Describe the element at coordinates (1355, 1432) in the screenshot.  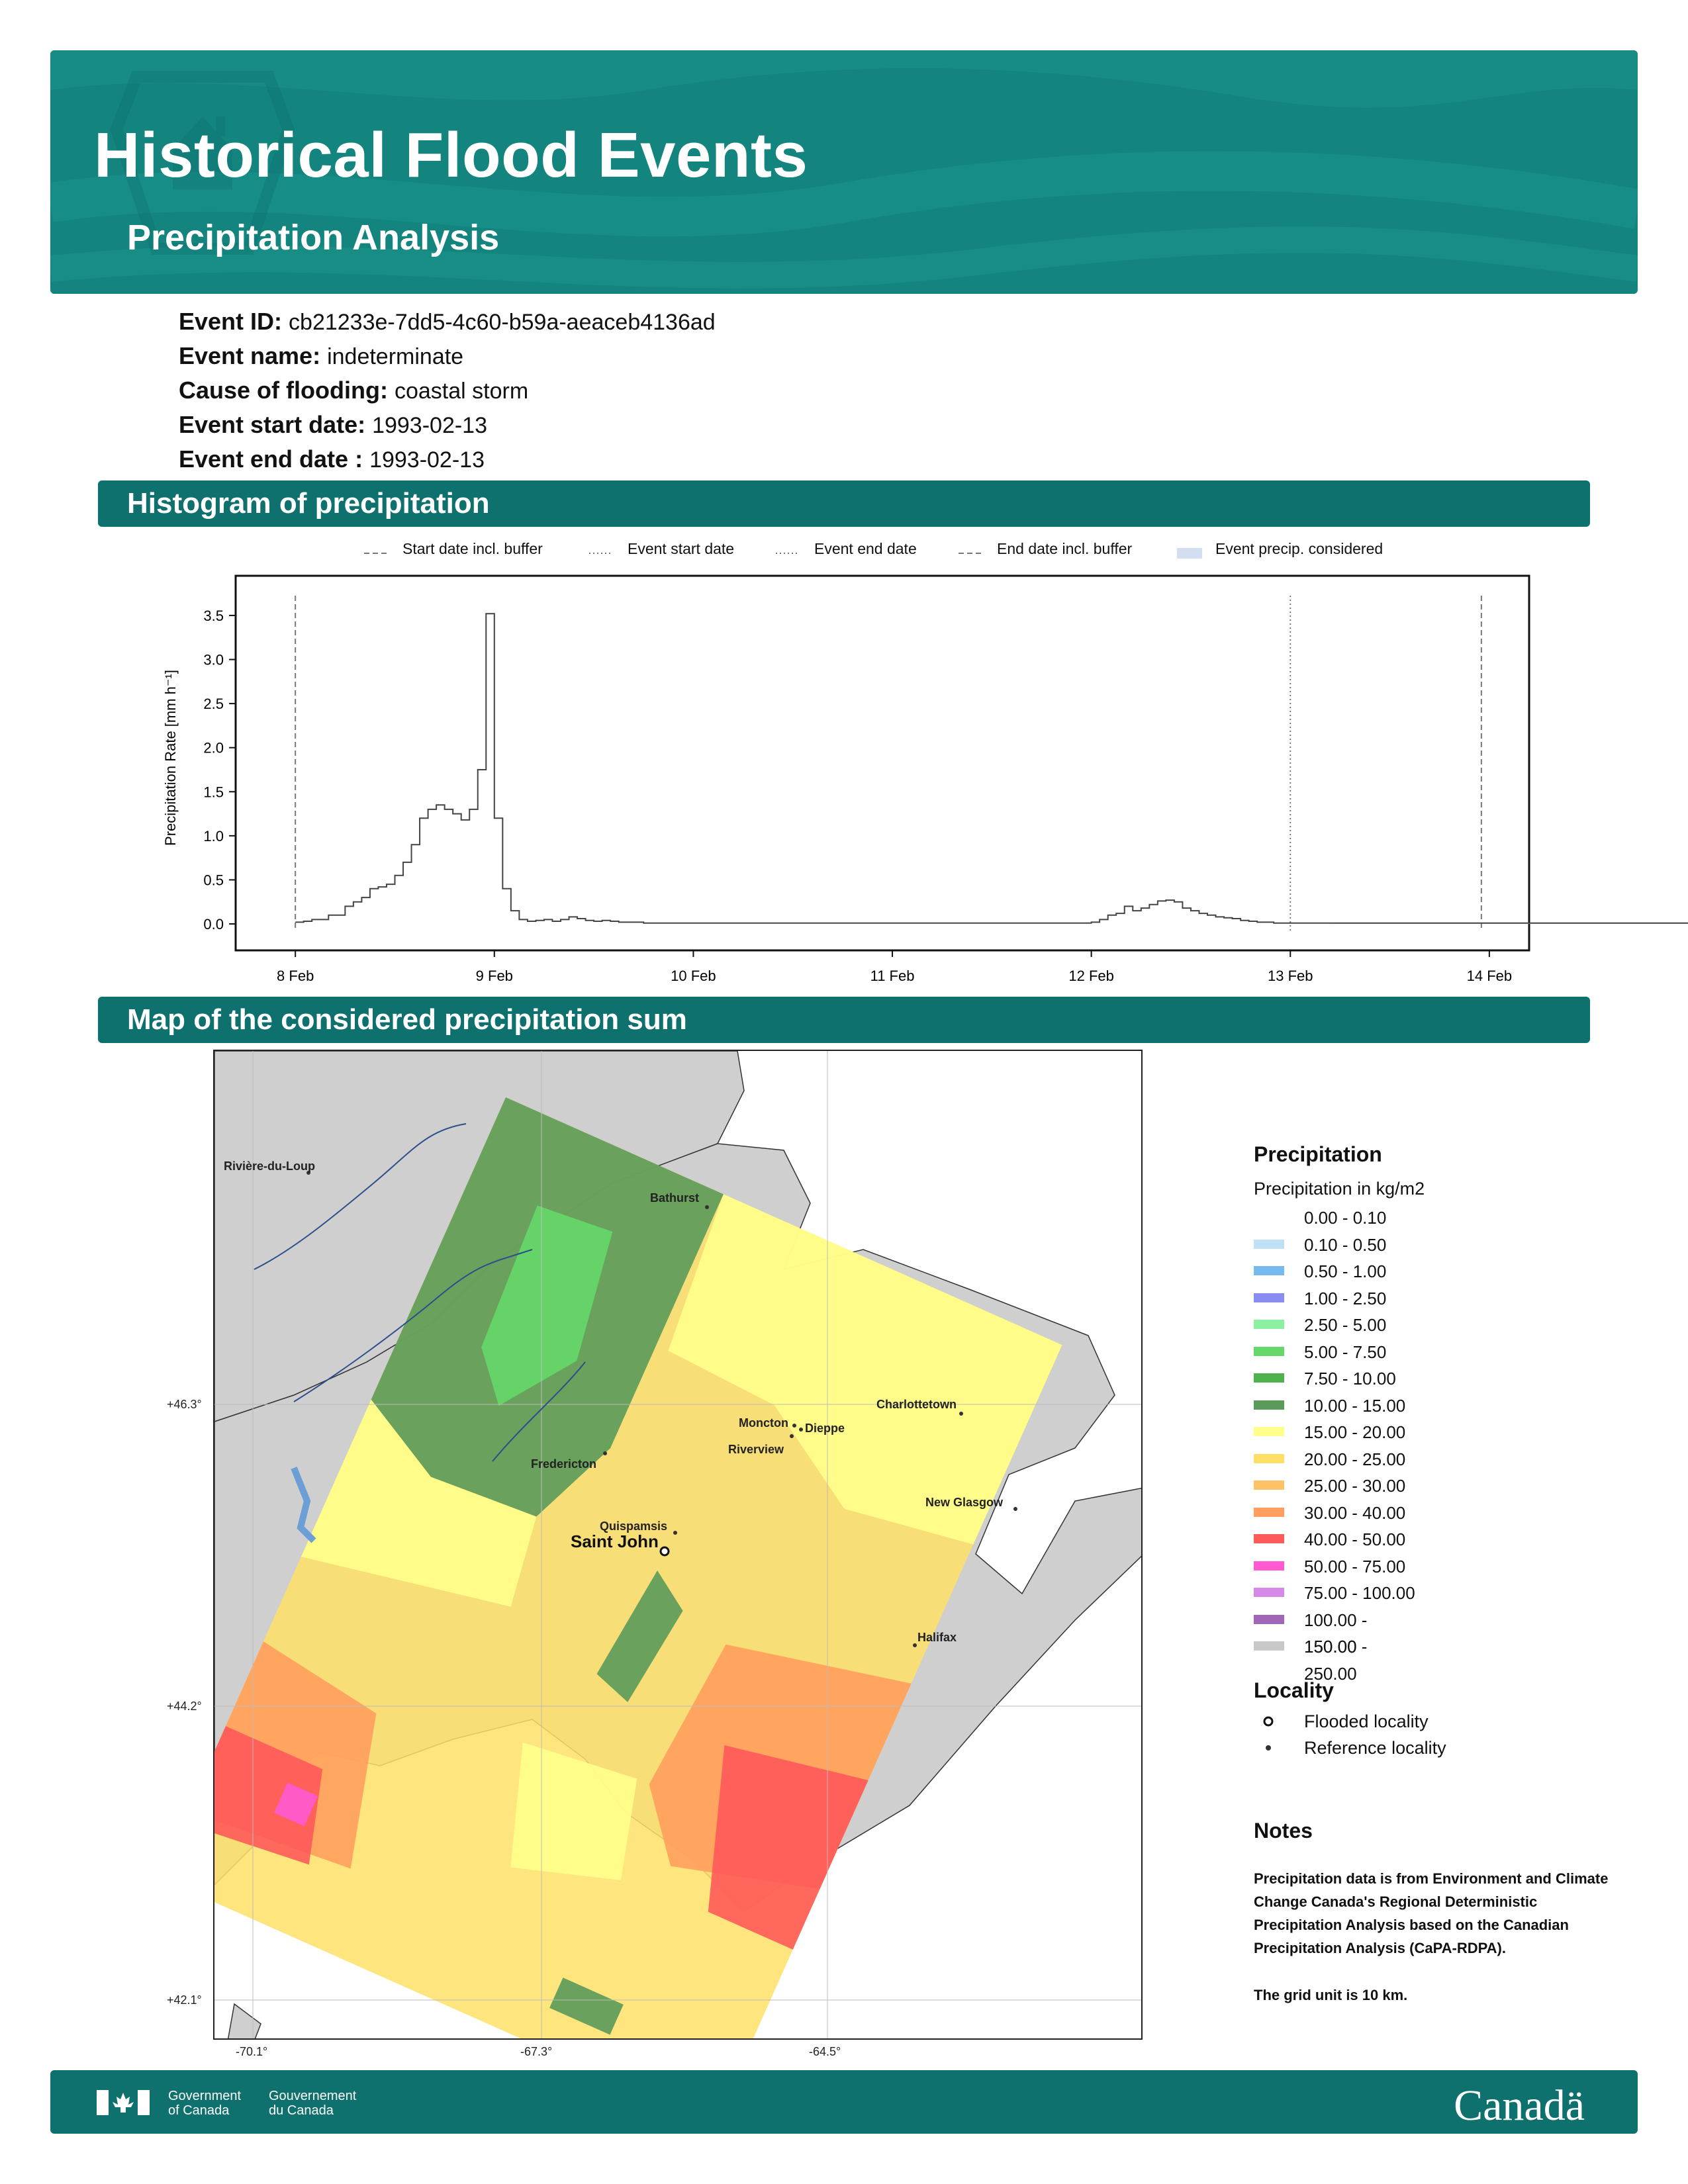
I see `precip-class-label: 15.00 - 20.00` at that location.